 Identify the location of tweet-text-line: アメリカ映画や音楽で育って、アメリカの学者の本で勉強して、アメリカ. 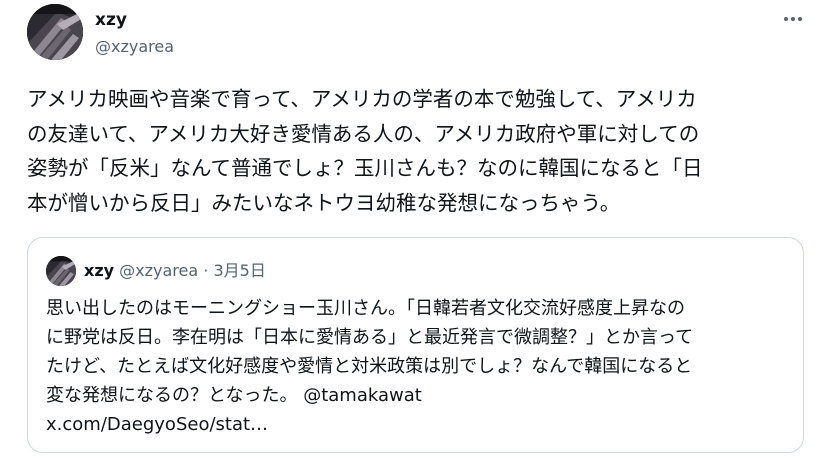
(362, 99).